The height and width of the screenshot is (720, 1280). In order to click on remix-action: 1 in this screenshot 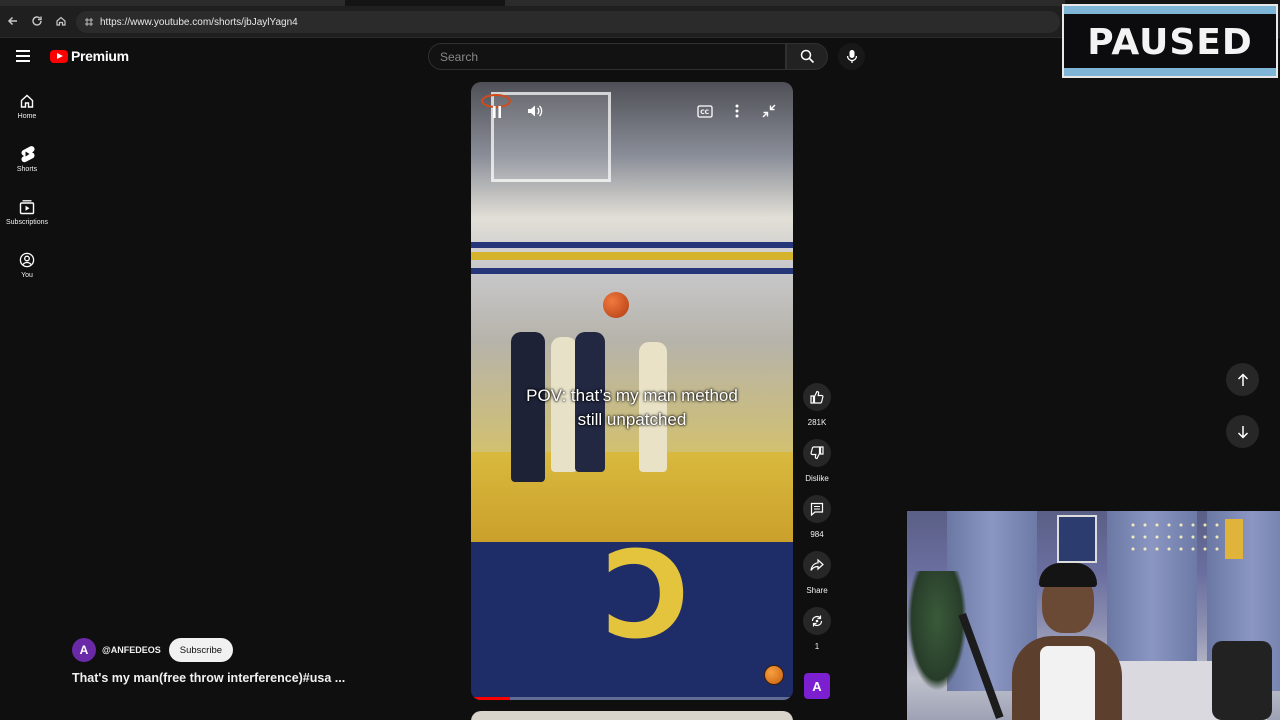, I will do `click(817, 629)`.